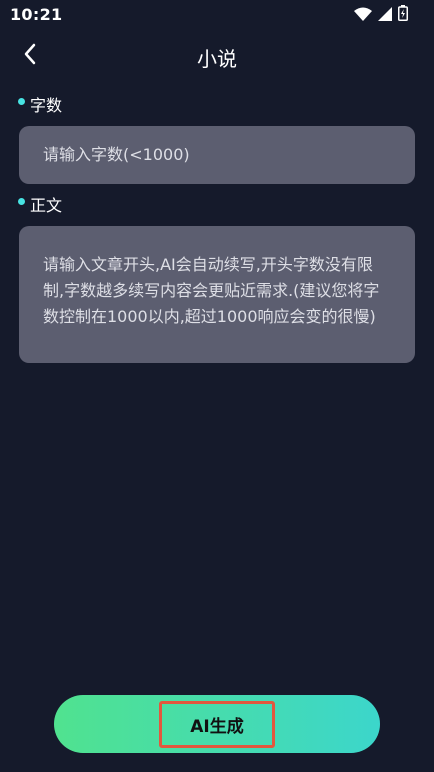 The height and width of the screenshot is (772, 434). Describe the element at coordinates (403, 15) in the screenshot. I see `battery-icon` at that location.